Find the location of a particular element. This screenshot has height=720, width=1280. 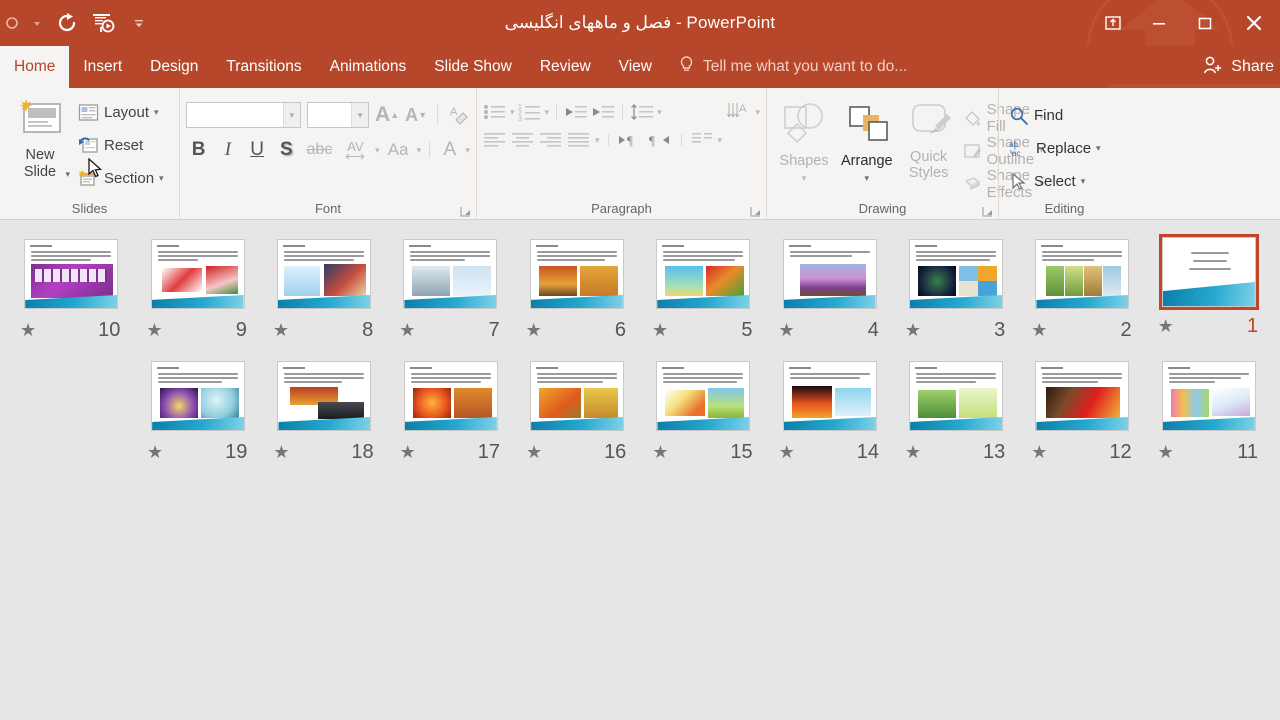

paragraph-dialog-launcher is located at coordinates (756, 211).